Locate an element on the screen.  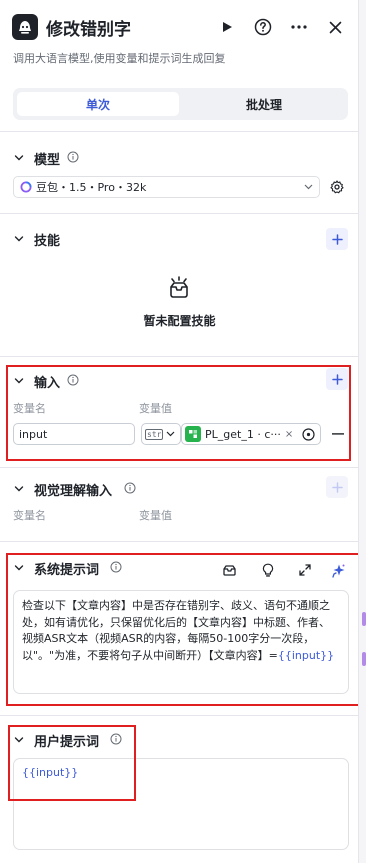
close-icon is located at coordinates (335, 27).